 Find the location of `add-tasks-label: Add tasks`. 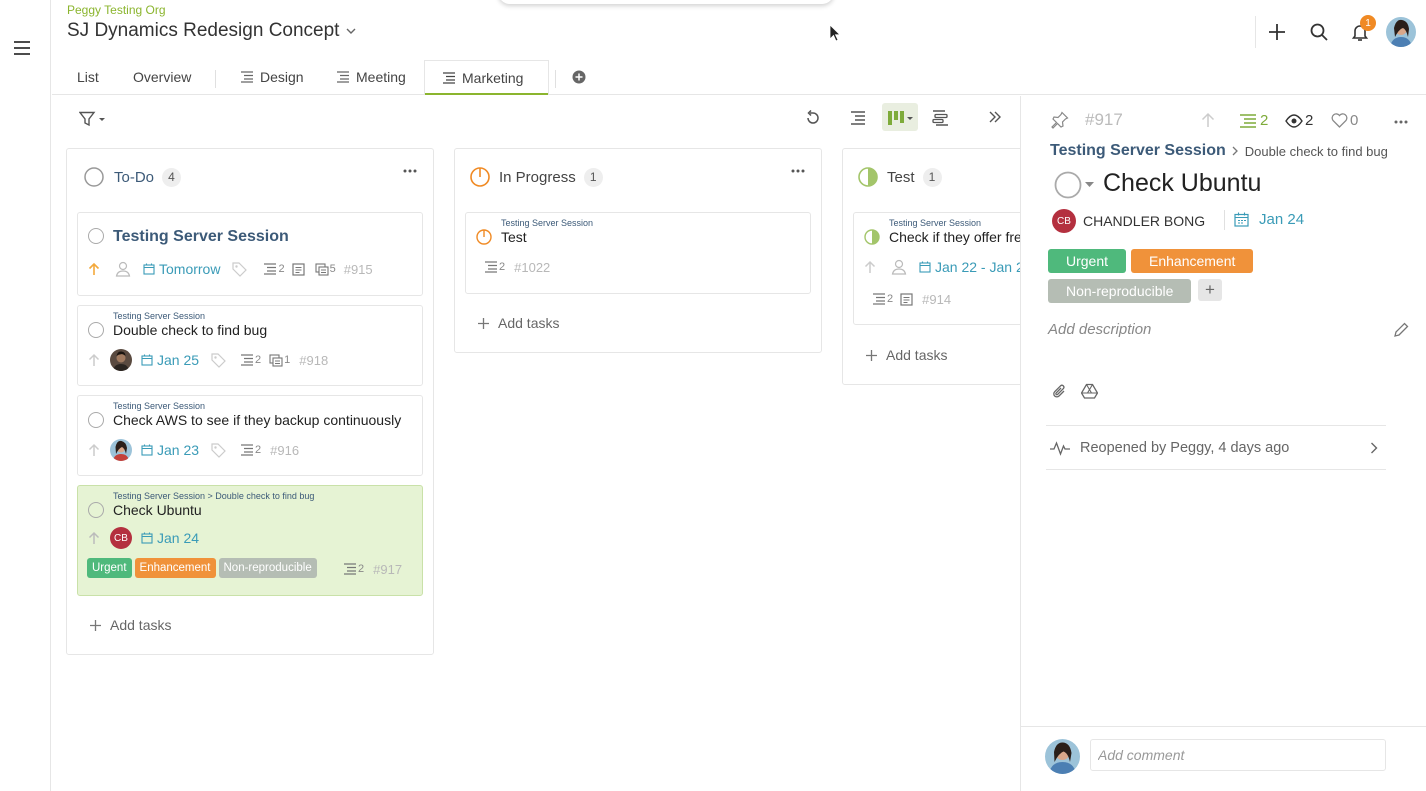

add-tasks-label: Add tasks is located at coordinates (917, 355).